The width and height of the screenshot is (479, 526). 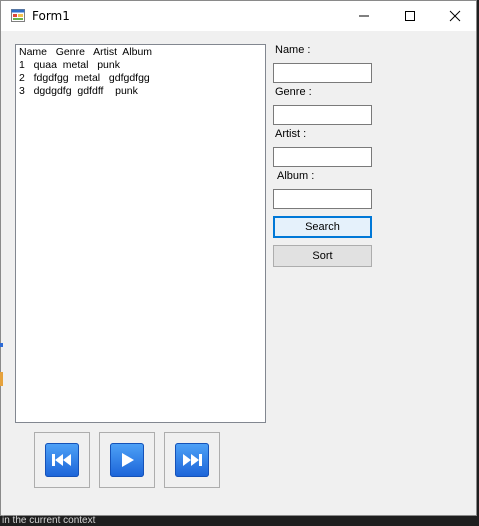 I want to click on skip-next-icon, so click(x=192, y=460).